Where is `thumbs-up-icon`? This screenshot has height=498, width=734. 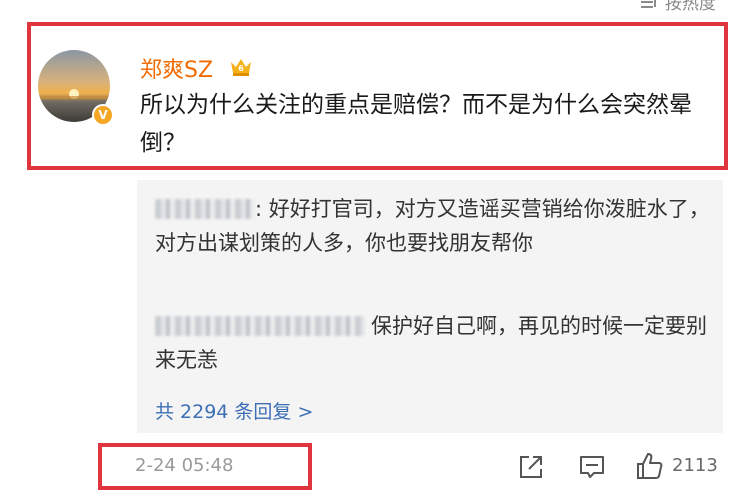
thumbs-up-icon is located at coordinates (649, 466).